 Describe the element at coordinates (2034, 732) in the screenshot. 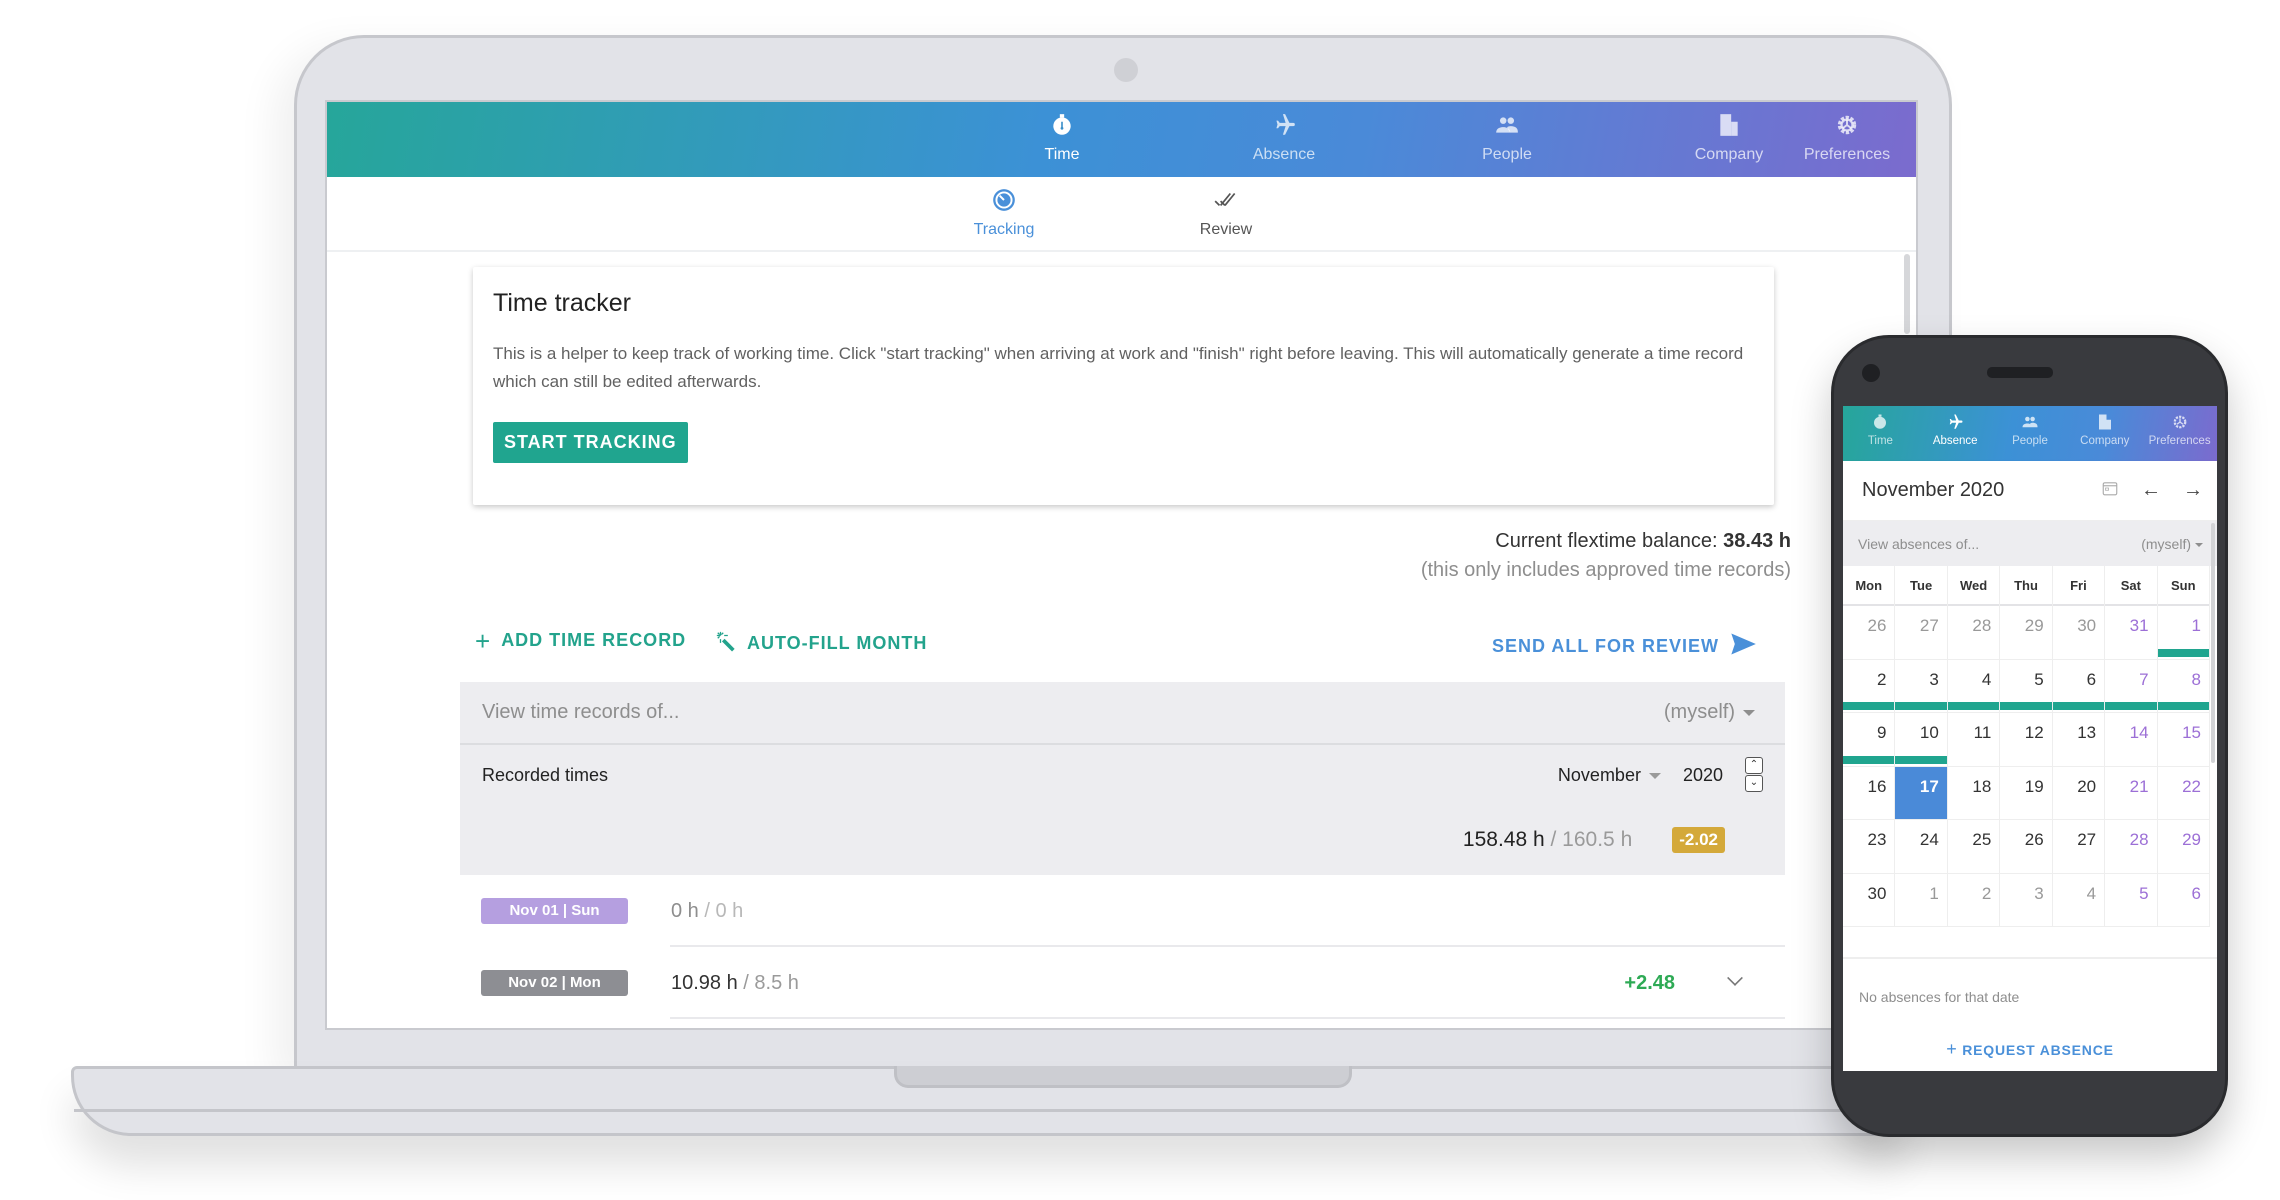

I see `day-number: 12` at that location.